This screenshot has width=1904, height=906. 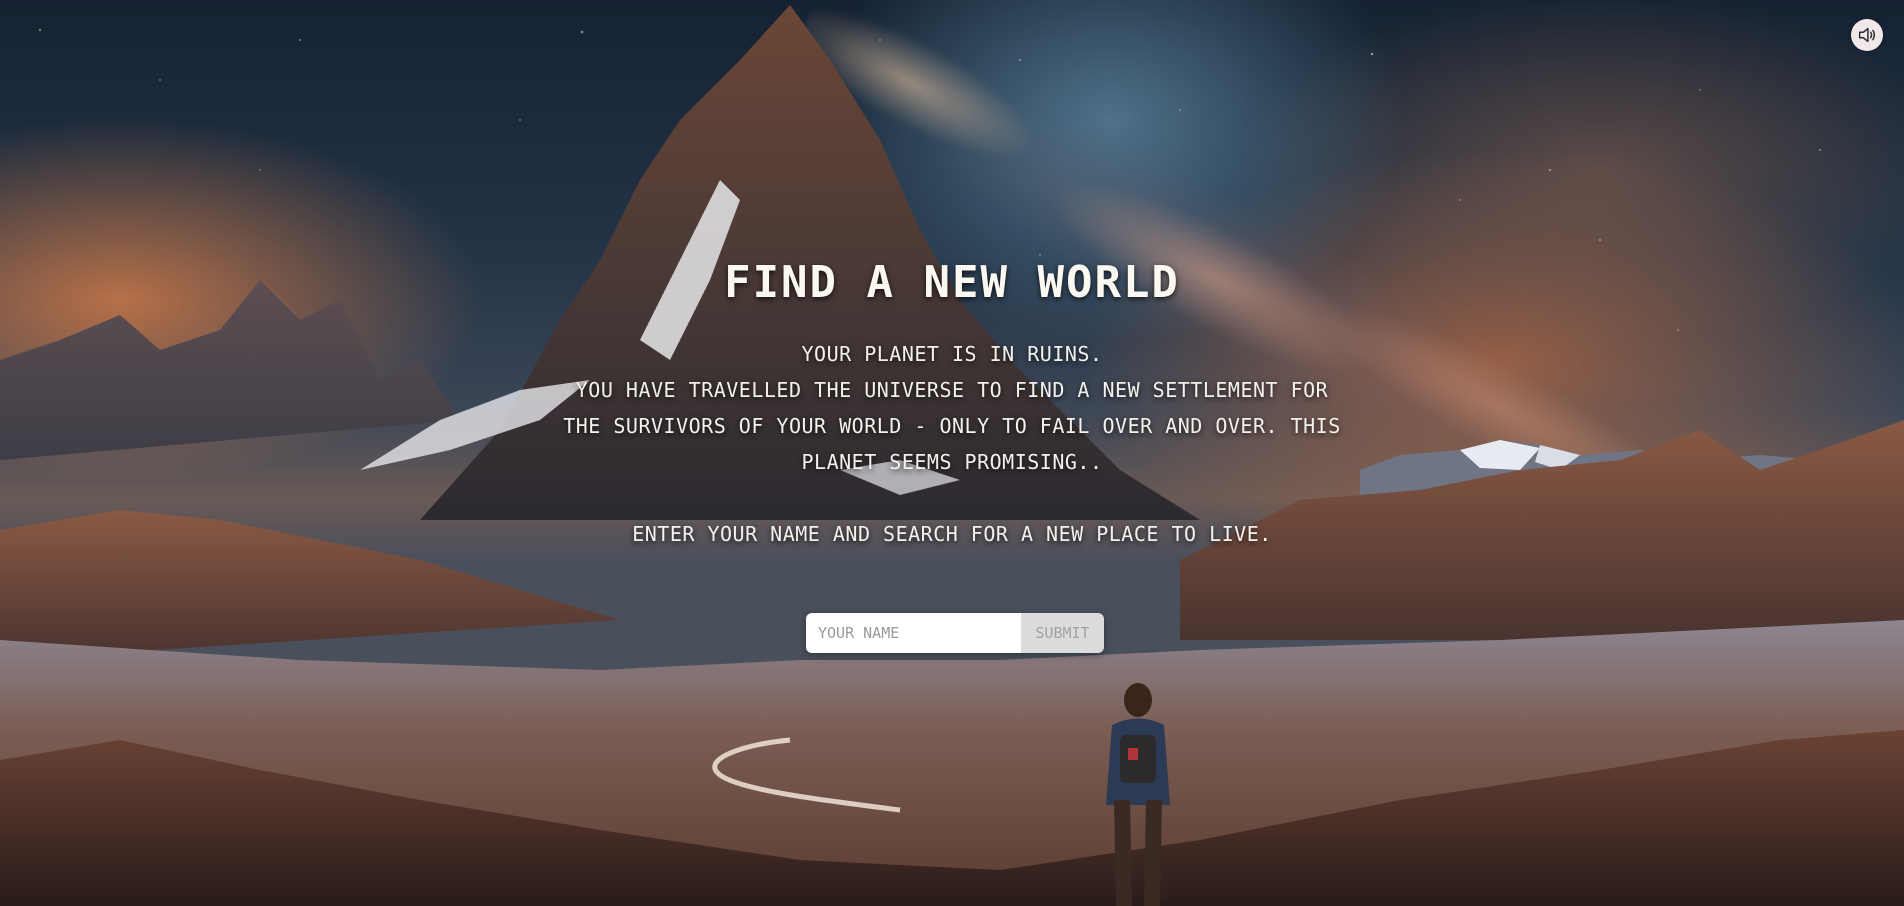 What do you see at coordinates (913, 633) in the screenshot?
I see `name-input` at bounding box center [913, 633].